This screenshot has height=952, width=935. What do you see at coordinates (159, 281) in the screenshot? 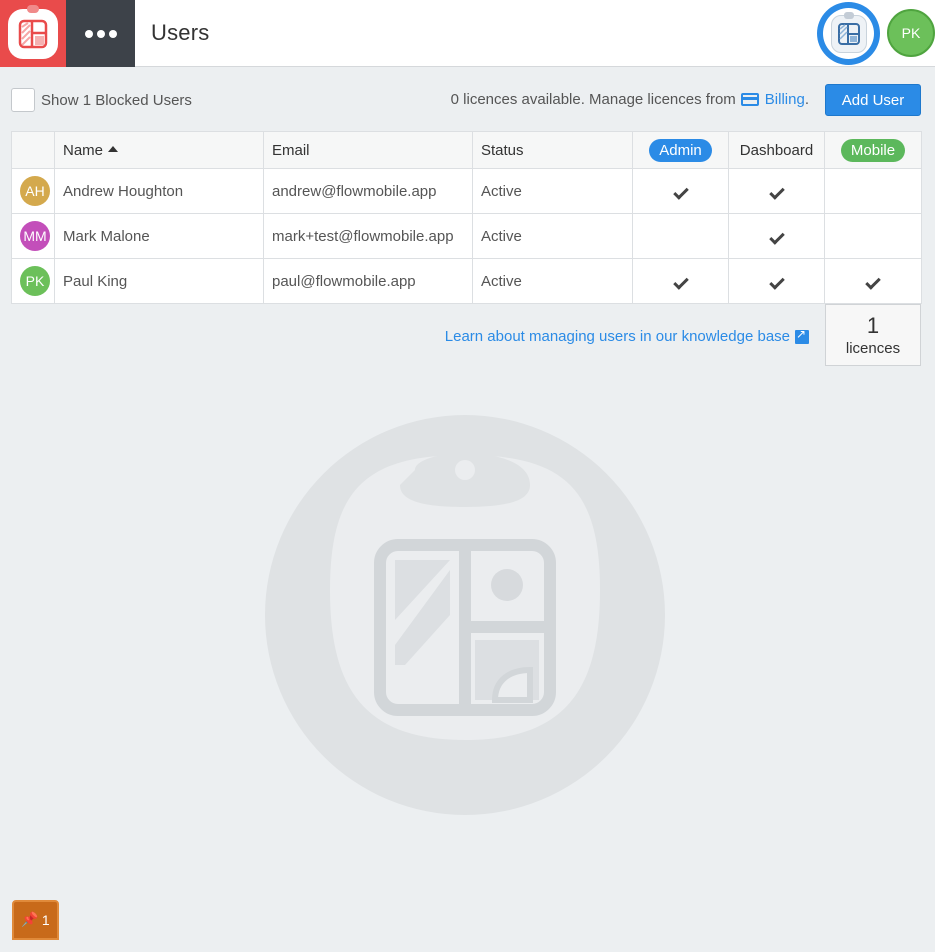
I see `name-cell: Paul King` at bounding box center [159, 281].